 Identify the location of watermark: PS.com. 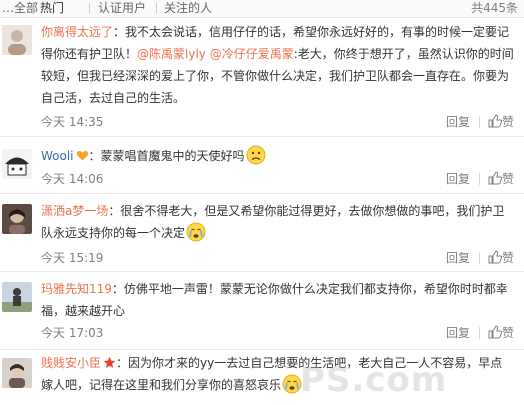
(374, 380).